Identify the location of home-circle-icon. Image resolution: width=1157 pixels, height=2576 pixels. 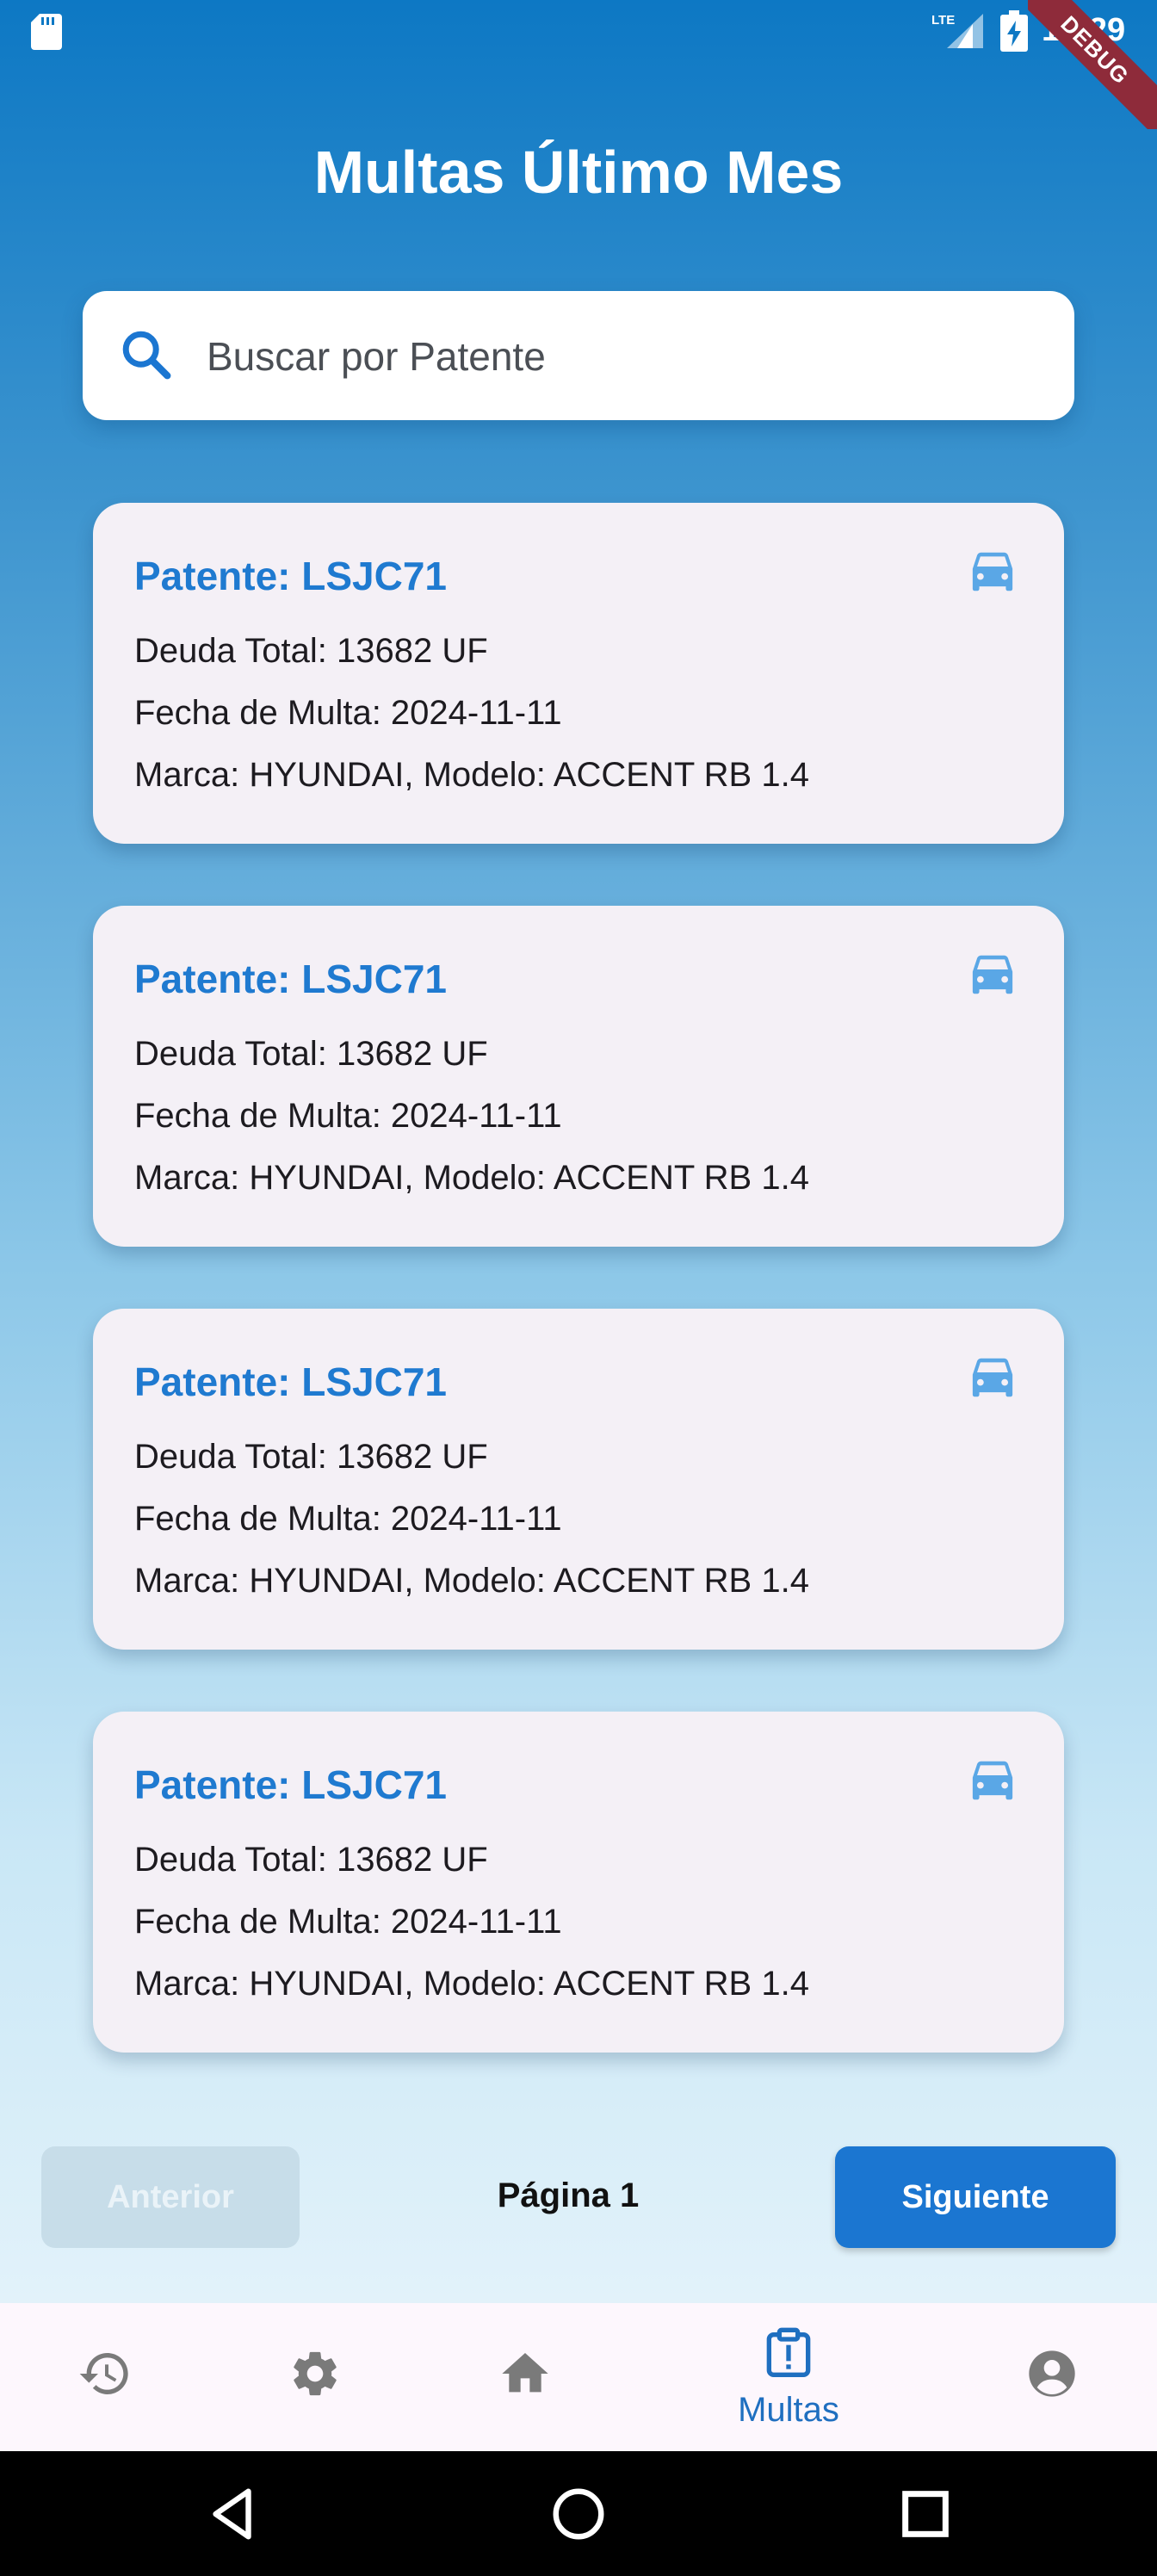
(579, 2514).